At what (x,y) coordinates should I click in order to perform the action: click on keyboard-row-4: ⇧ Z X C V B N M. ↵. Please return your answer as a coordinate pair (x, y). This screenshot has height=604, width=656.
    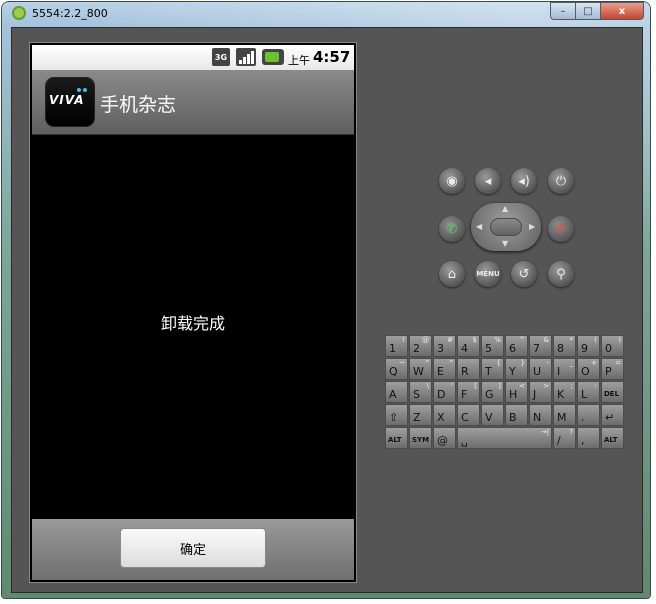
    Looking at the image, I should click on (507, 415).